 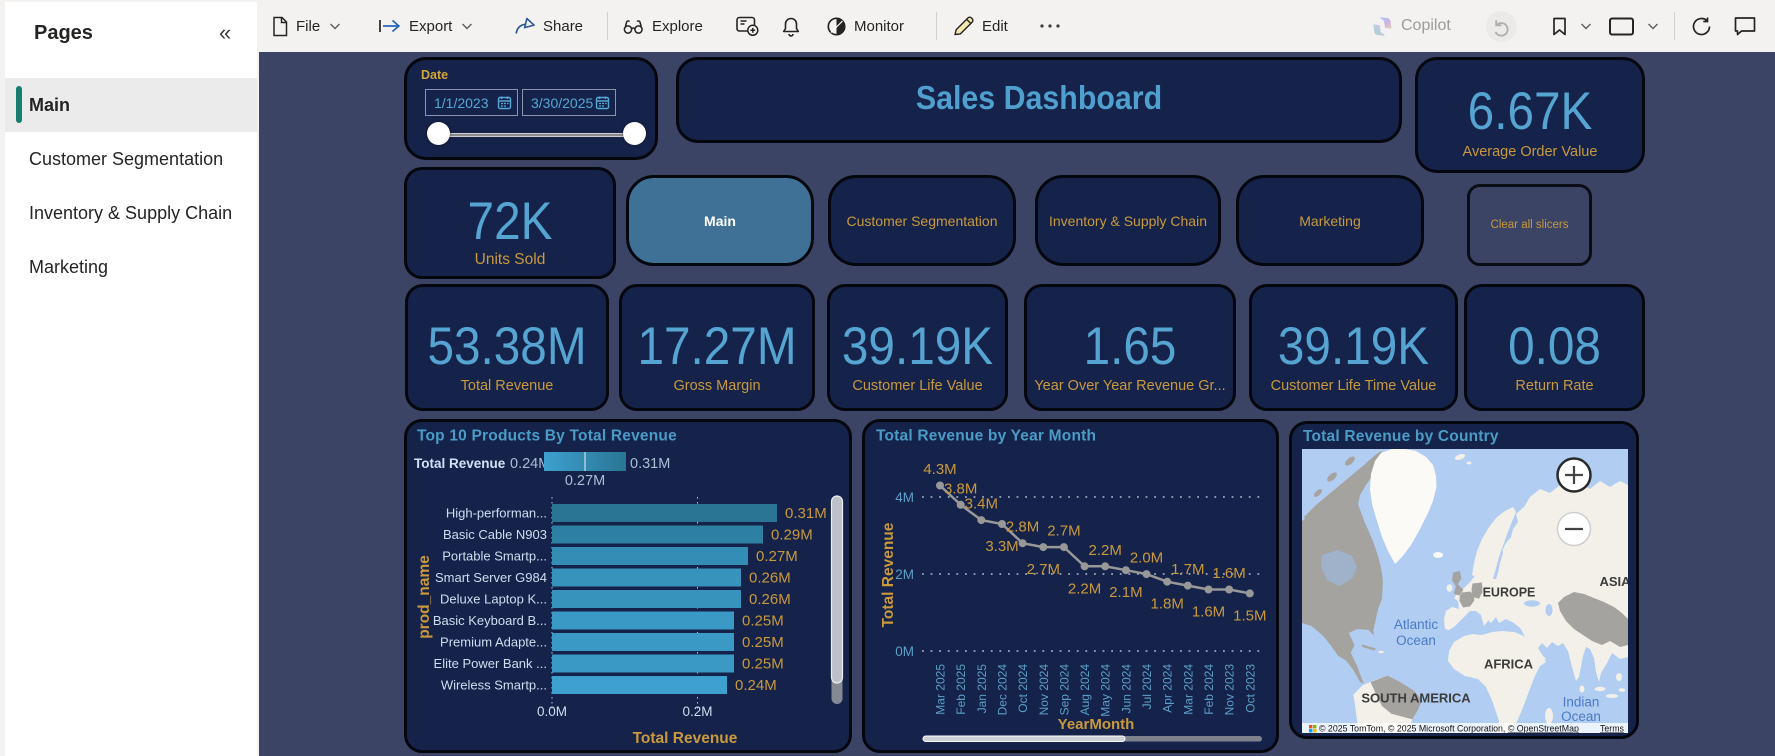 What do you see at coordinates (1085, 690) in the screenshot?
I see `svg-text: Aug 2024` at bounding box center [1085, 690].